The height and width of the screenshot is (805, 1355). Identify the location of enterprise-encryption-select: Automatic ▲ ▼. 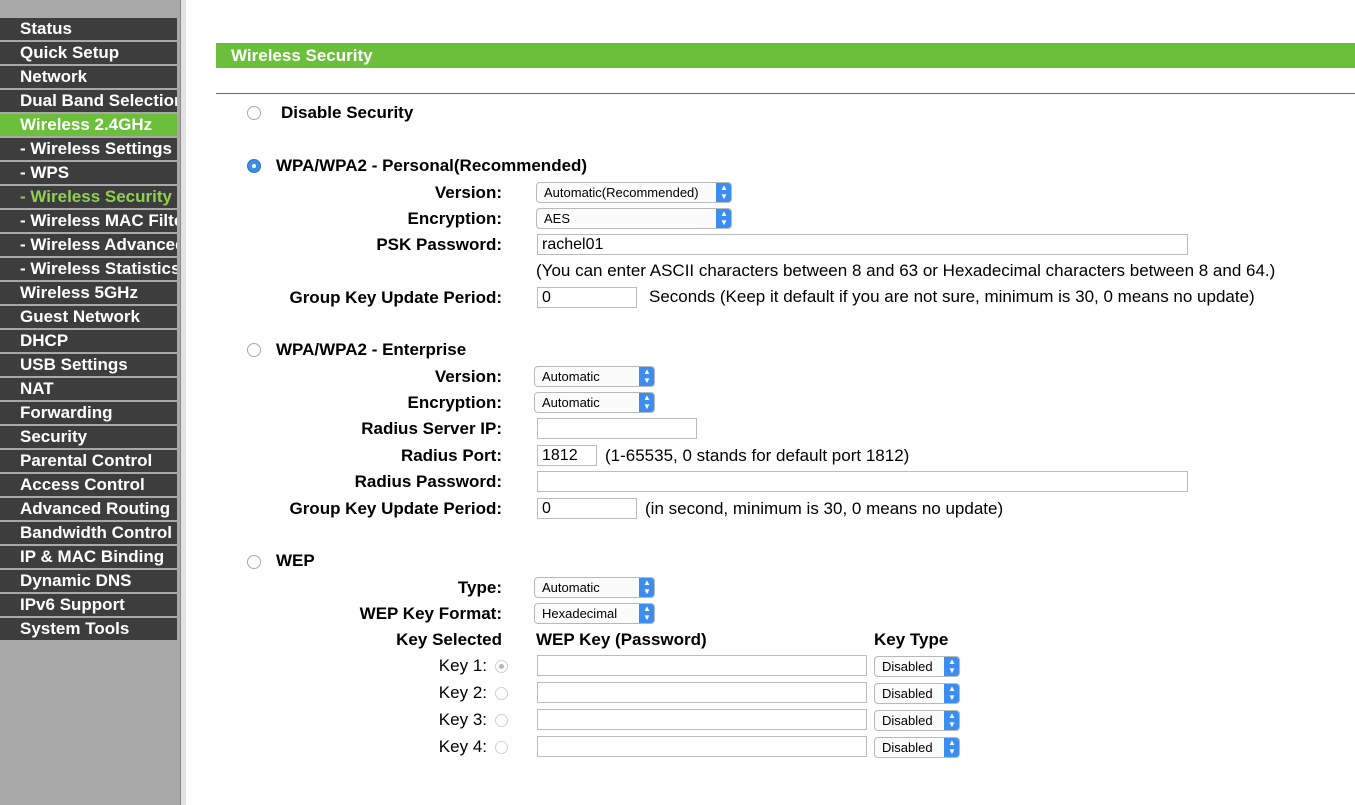
(594, 402).